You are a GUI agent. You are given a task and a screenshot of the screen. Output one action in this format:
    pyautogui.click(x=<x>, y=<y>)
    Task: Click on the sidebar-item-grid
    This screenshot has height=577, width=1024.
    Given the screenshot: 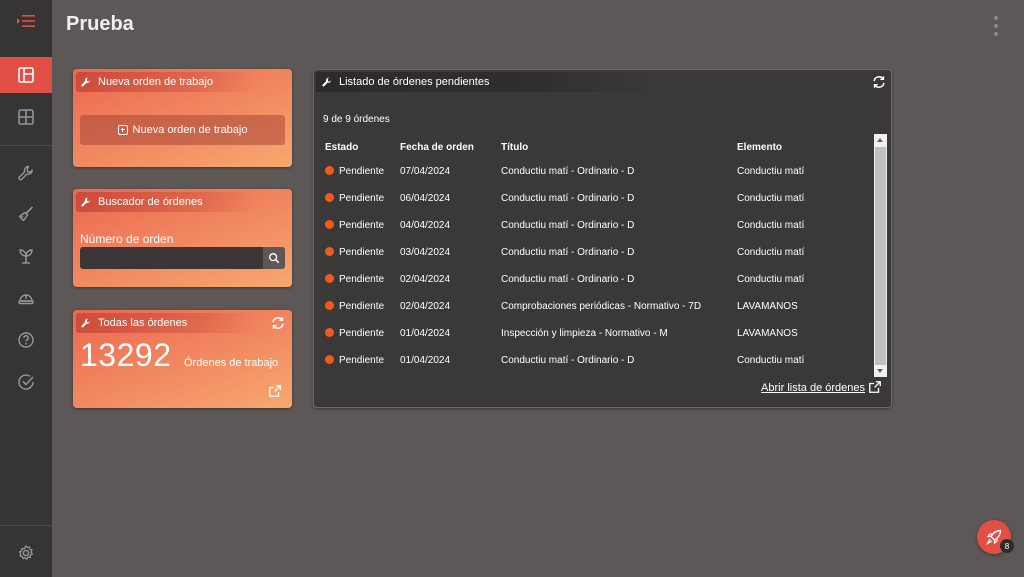 What is the action you would take?
    pyautogui.click(x=26, y=117)
    